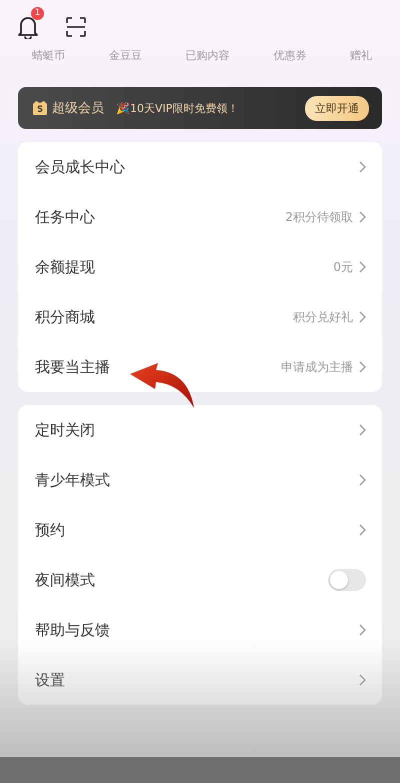 This screenshot has width=400, height=783. I want to click on notification-badge: 1, so click(37, 13).